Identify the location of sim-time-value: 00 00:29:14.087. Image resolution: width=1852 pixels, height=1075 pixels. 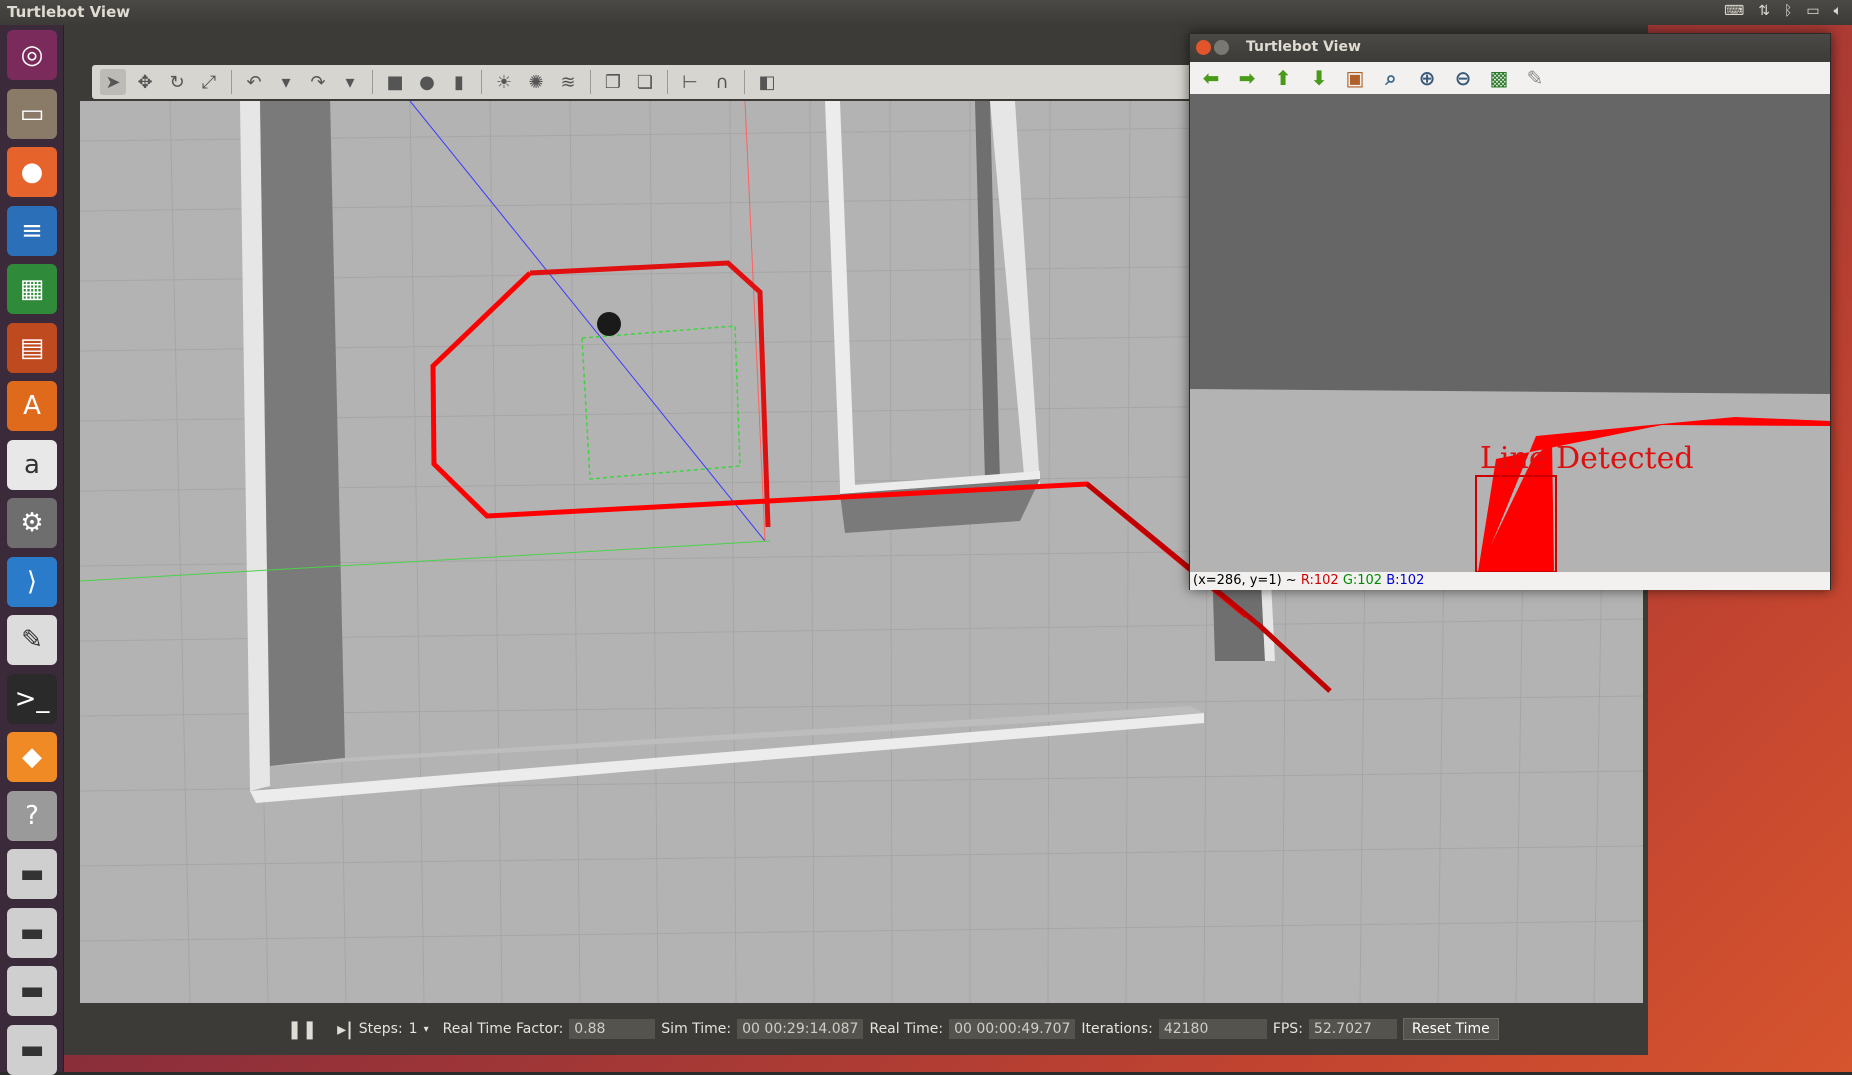
(800, 1029).